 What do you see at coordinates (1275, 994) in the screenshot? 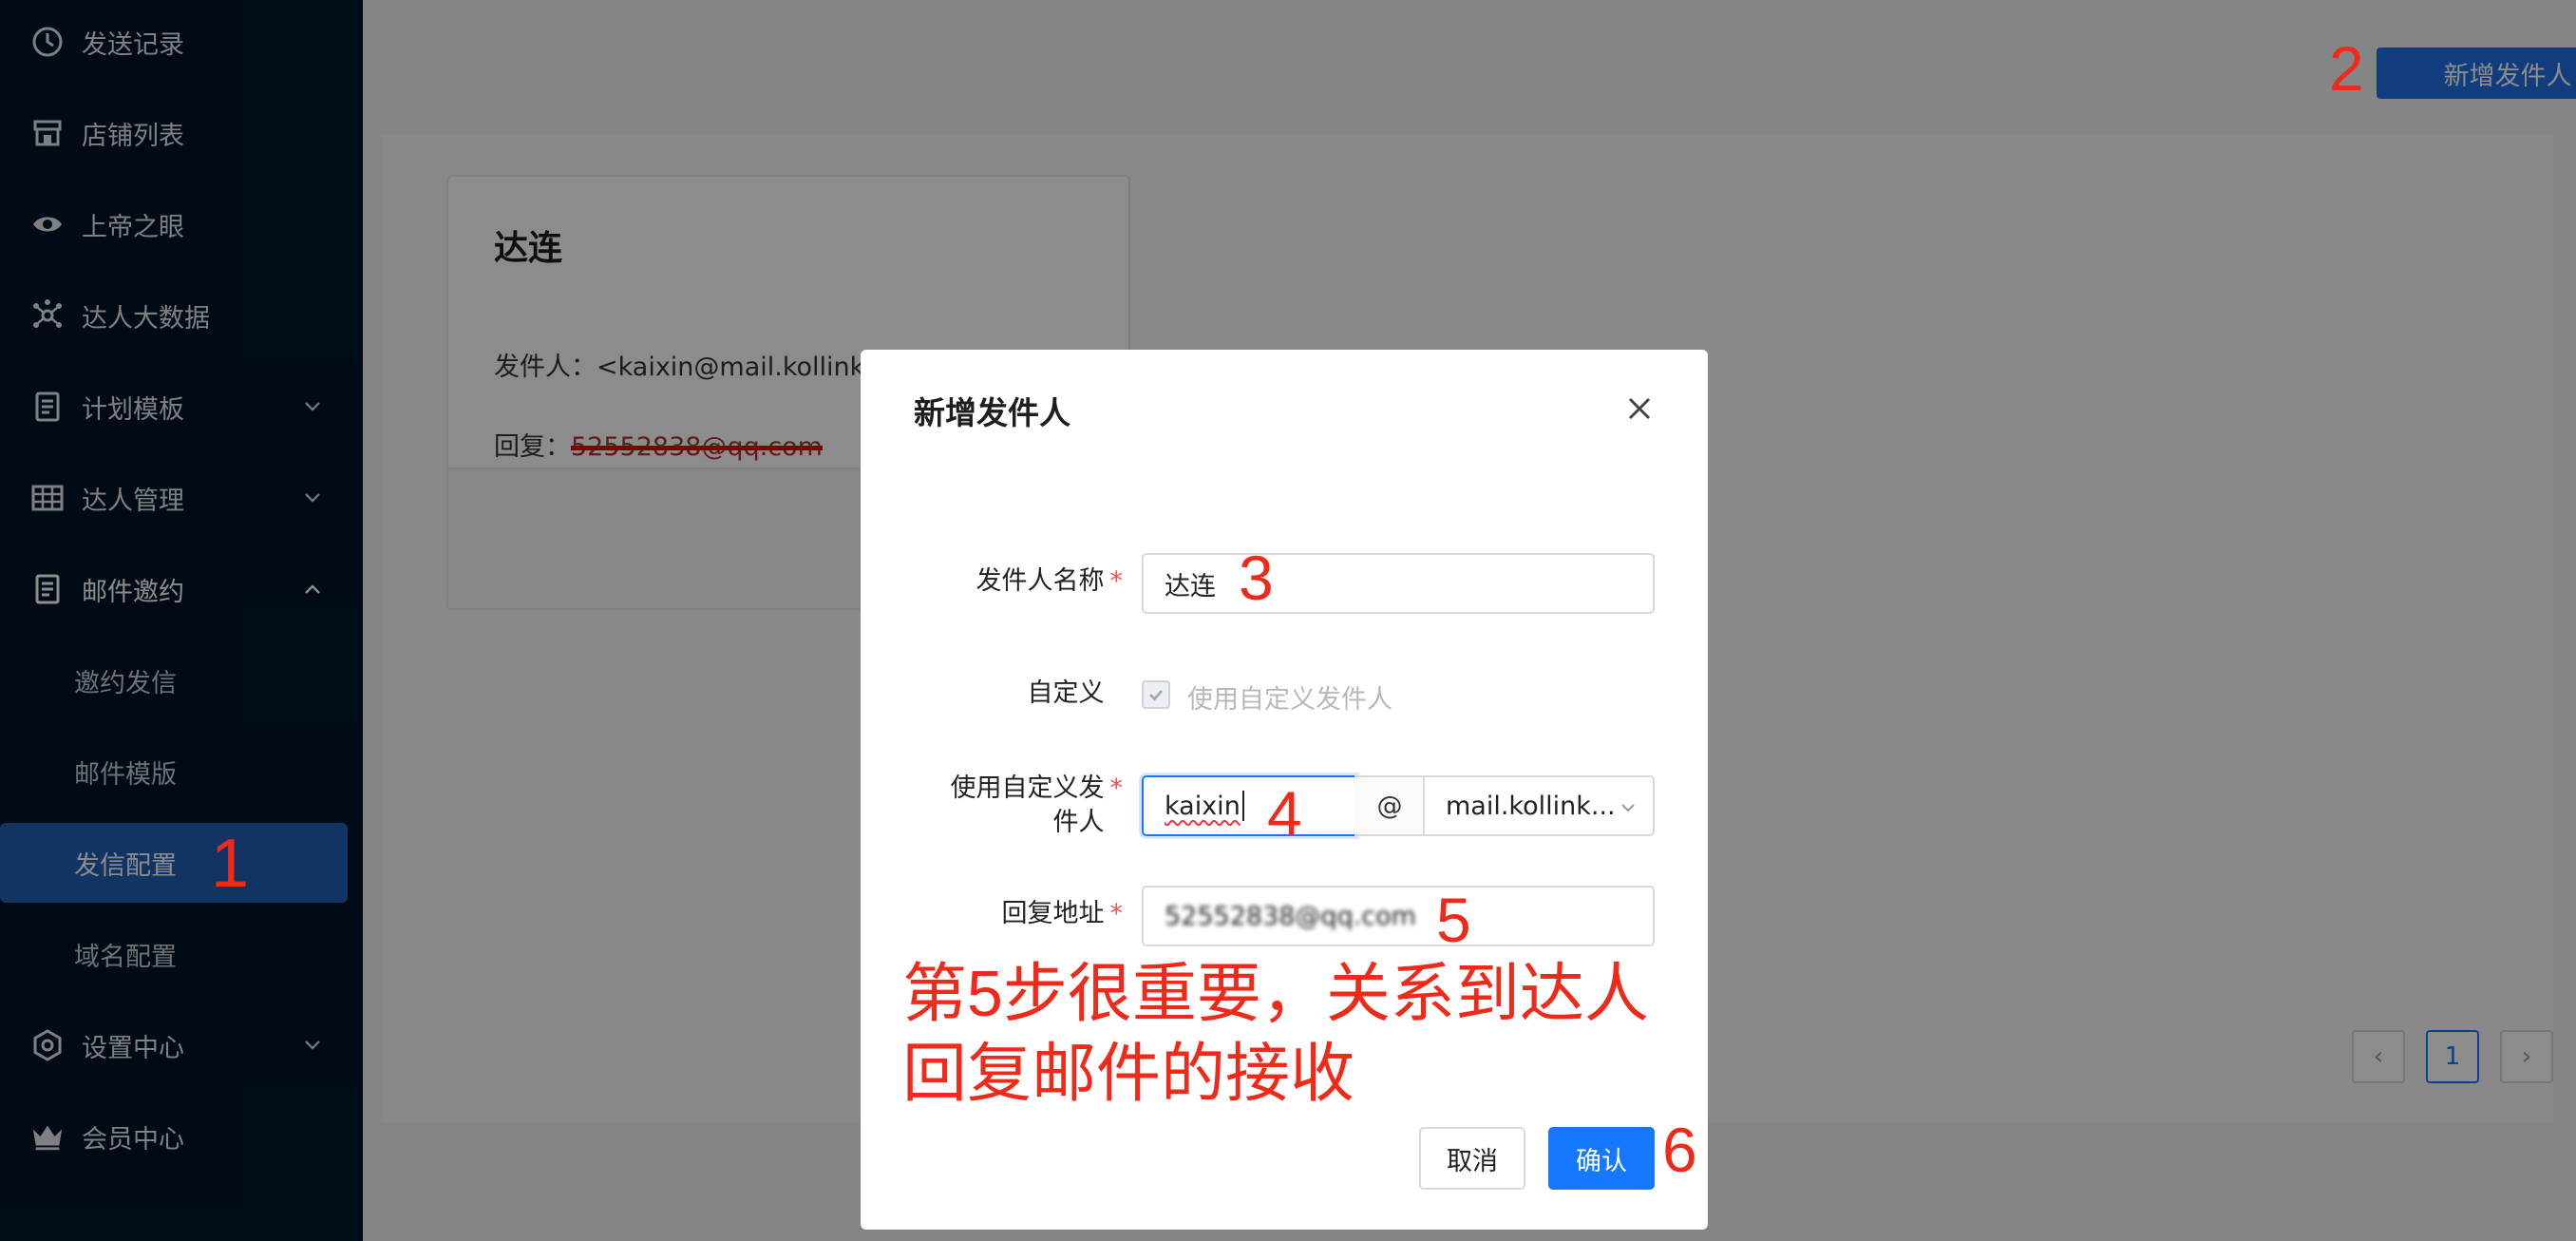
I see `annotation-note-line-1: 第5步很重要，关系到达人` at bounding box center [1275, 994].